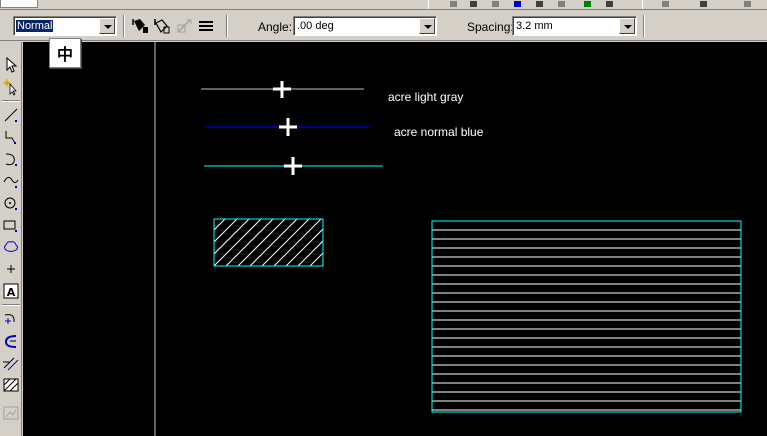 This screenshot has height=436, width=767. What do you see at coordinates (11, 269) in the screenshot?
I see `point-icon` at bounding box center [11, 269].